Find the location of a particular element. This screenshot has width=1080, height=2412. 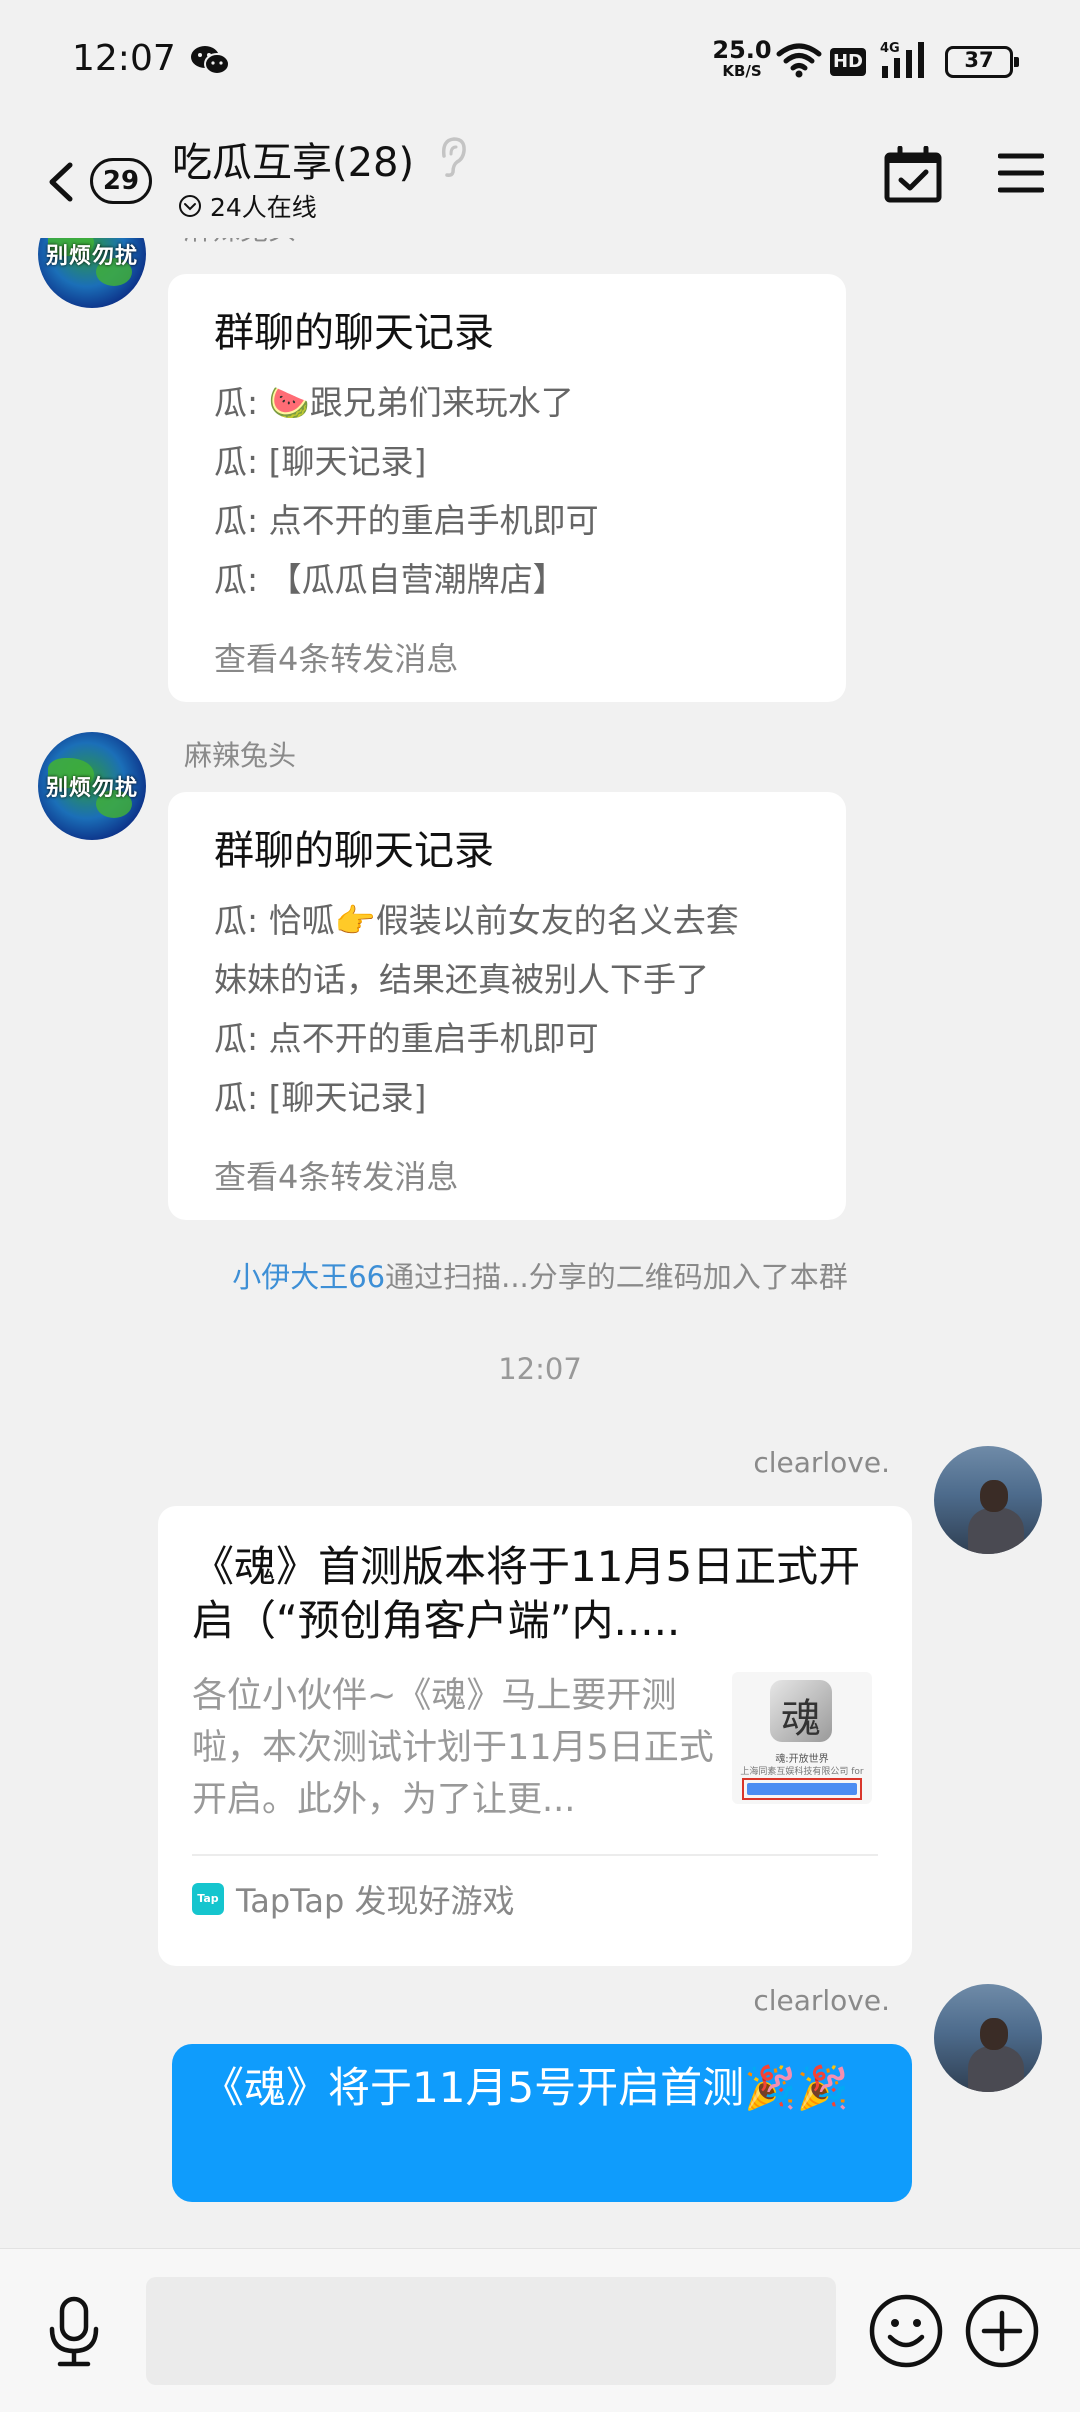

thumb-caption: 魂:开放世界 is located at coordinates (802, 1759).